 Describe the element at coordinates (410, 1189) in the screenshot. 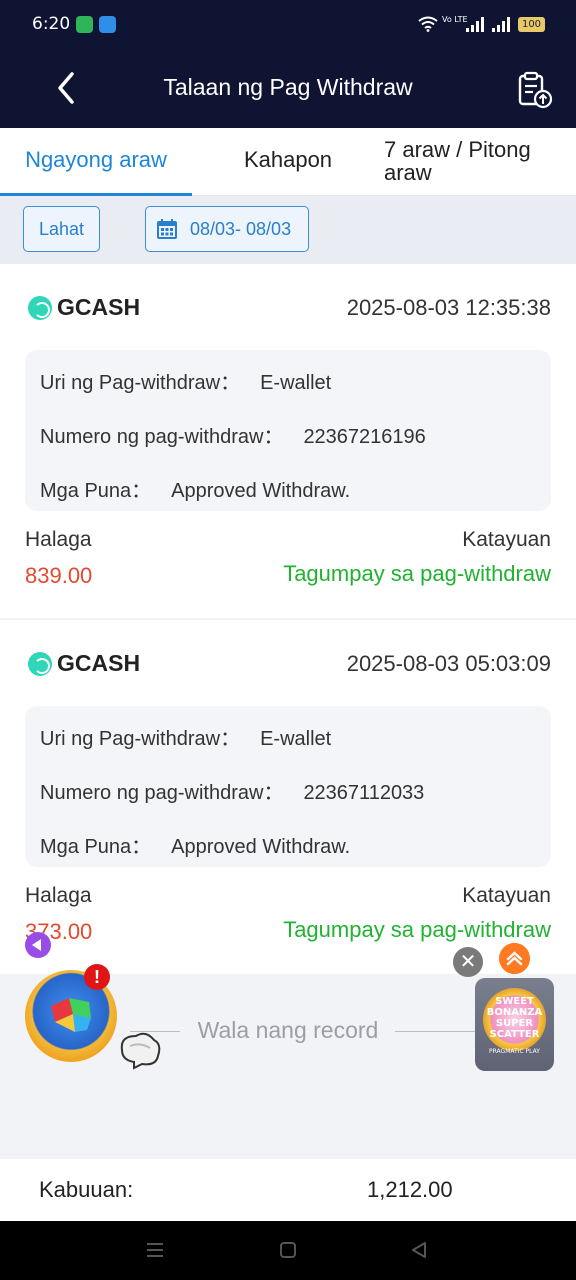

I see `total-value: 1,212.00` at that location.